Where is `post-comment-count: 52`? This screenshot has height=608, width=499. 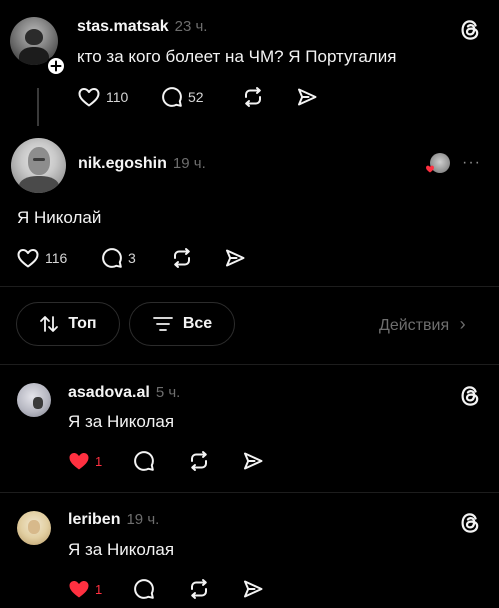
post-comment-count: 52 is located at coordinates (196, 97).